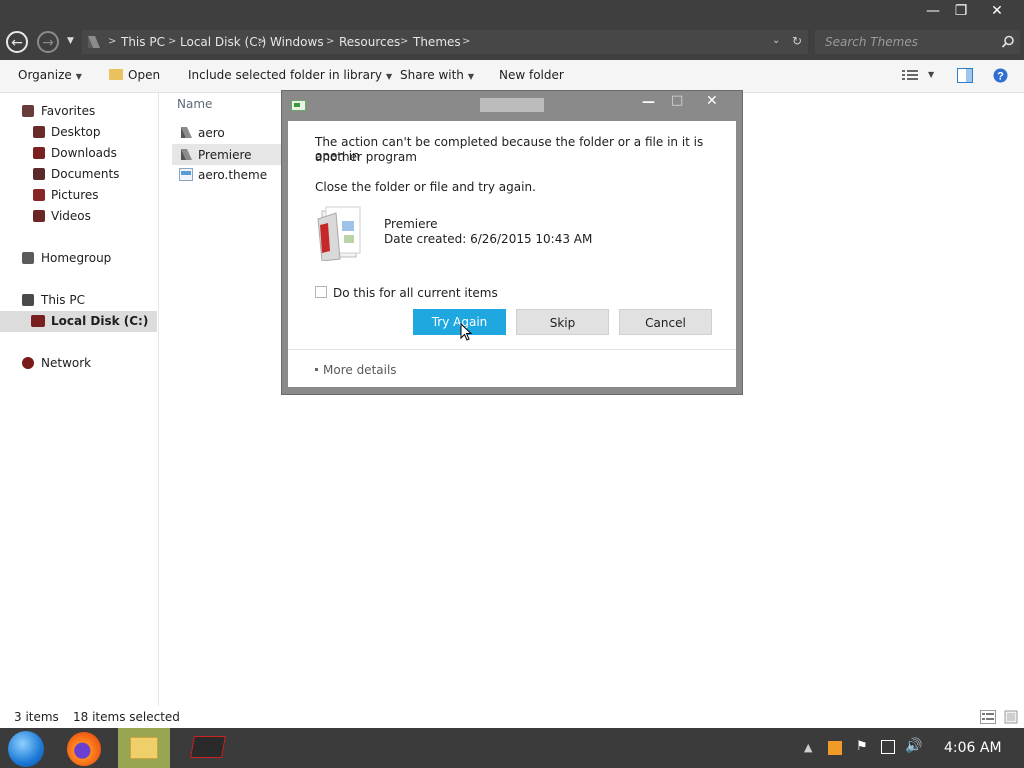  Describe the element at coordinates (562, 322) in the screenshot. I see `skip-button: Skip` at that location.